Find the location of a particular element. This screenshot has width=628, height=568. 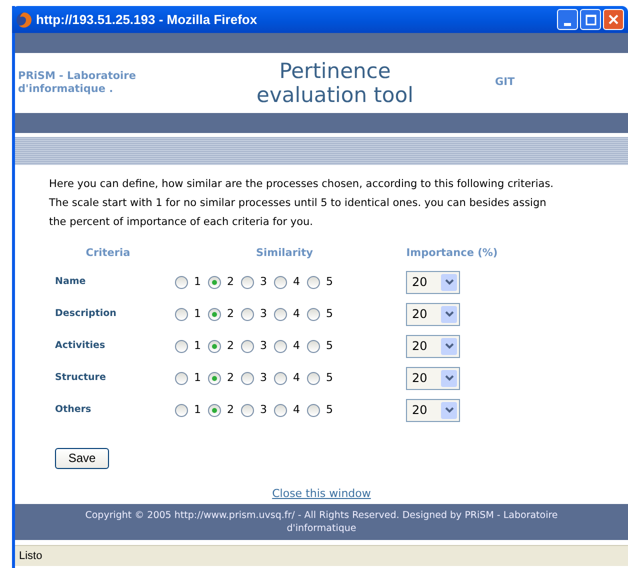

column-header: Similarity is located at coordinates (284, 253).